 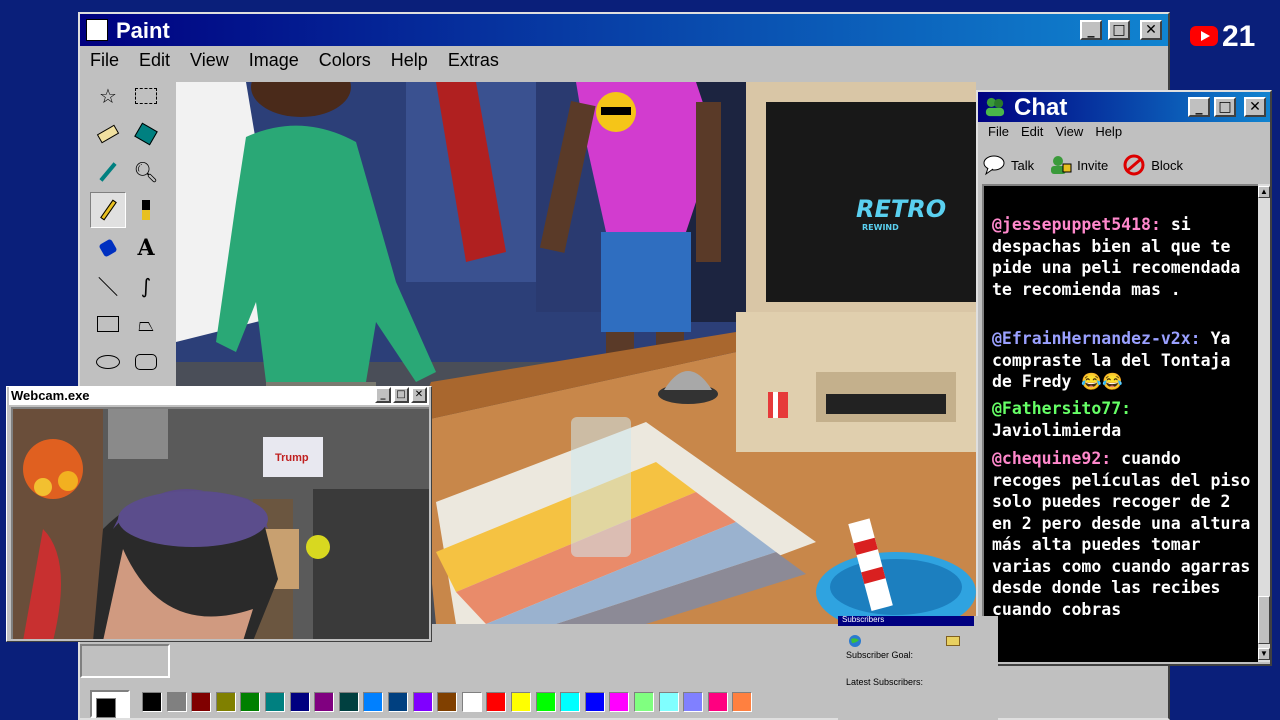 I want to click on current-colors, so click(x=110, y=704).